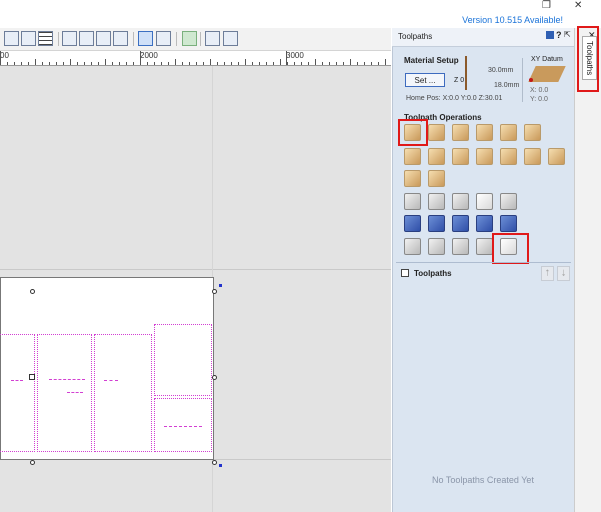  What do you see at coordinates (556, 156) in the screenshot?
I see `3d-roughing-icon` at bounding box center [556, 156].